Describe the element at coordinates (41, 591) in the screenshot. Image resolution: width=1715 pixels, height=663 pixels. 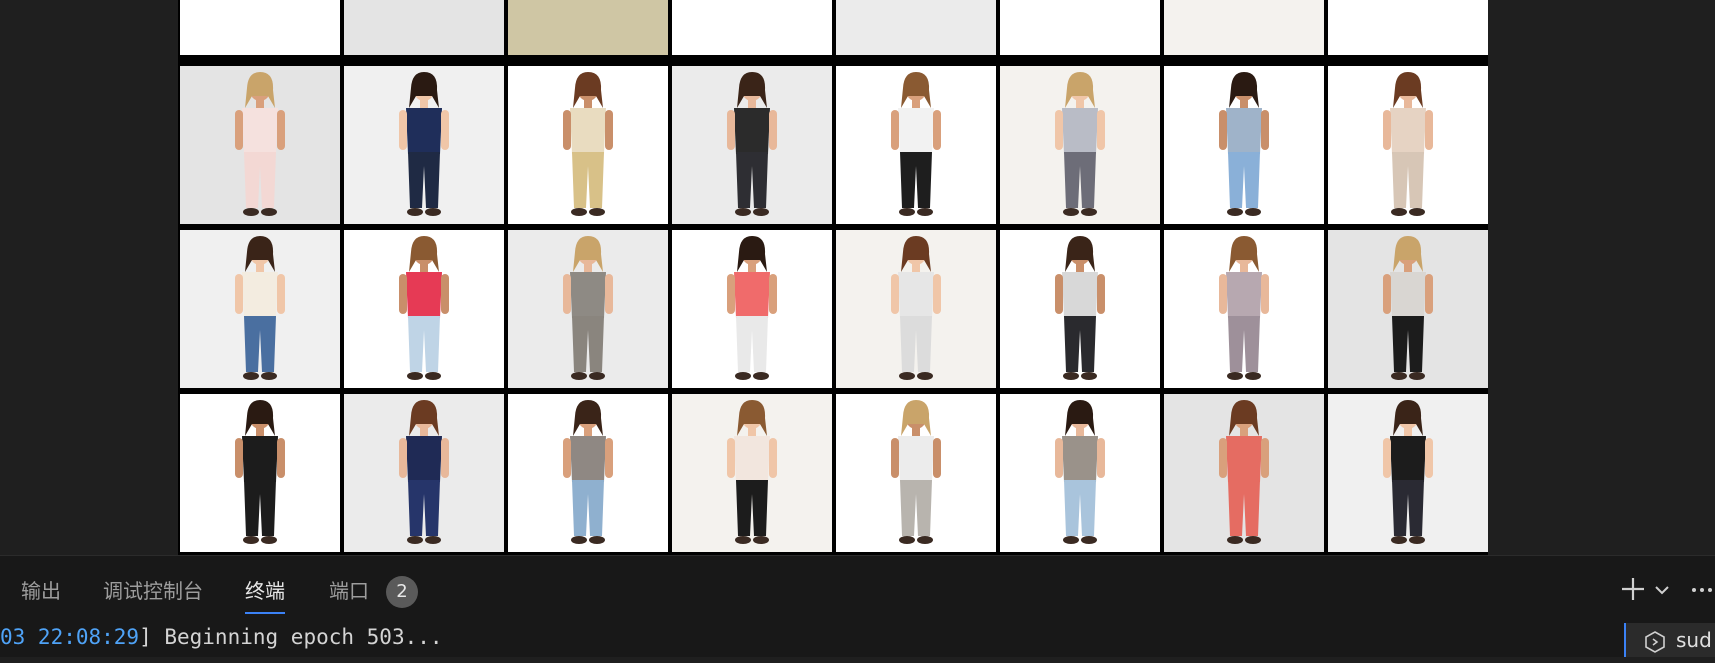
I see `tab-output: 输出` at that location.